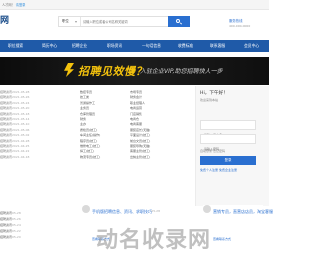  I want to click on banner-headline: 招聘见效慢？, so click(112, 71).